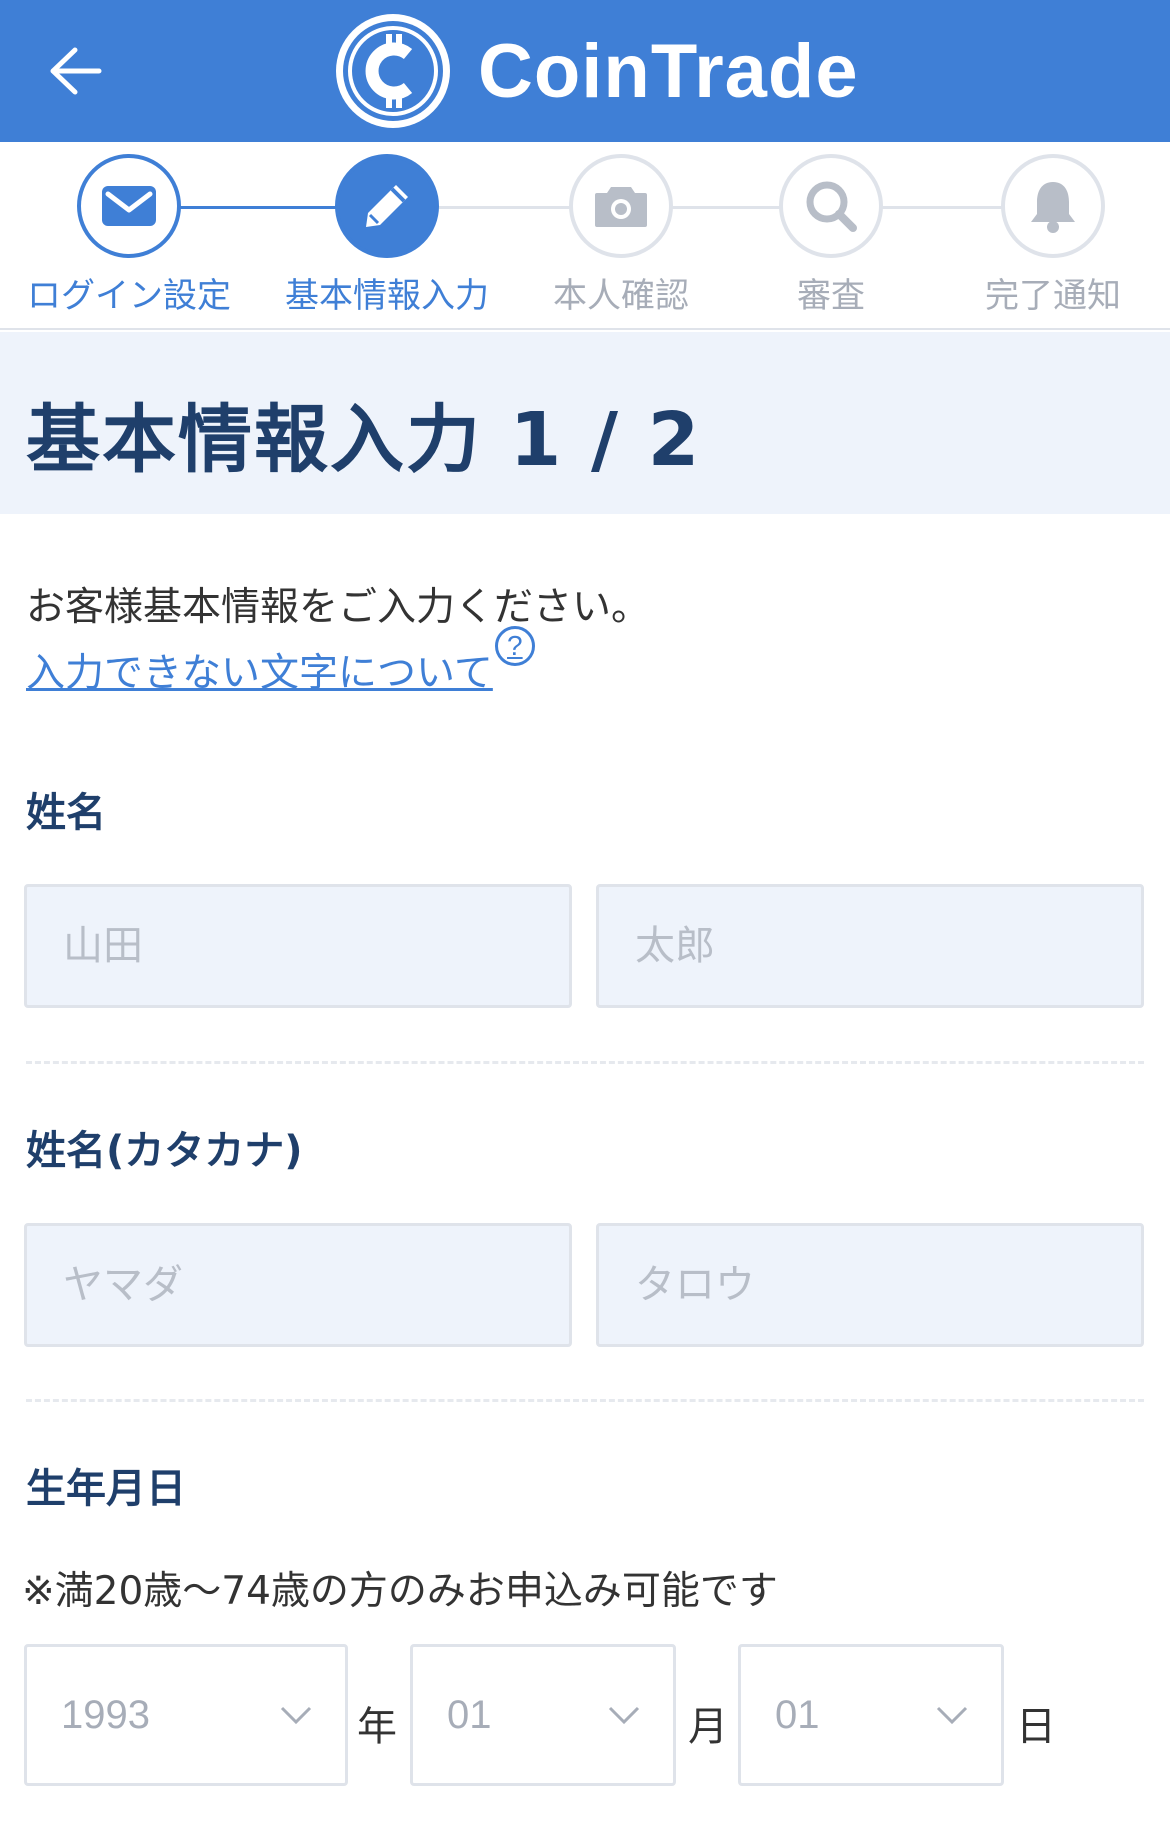  I want to click on bell-icon, so click(1053, 207).